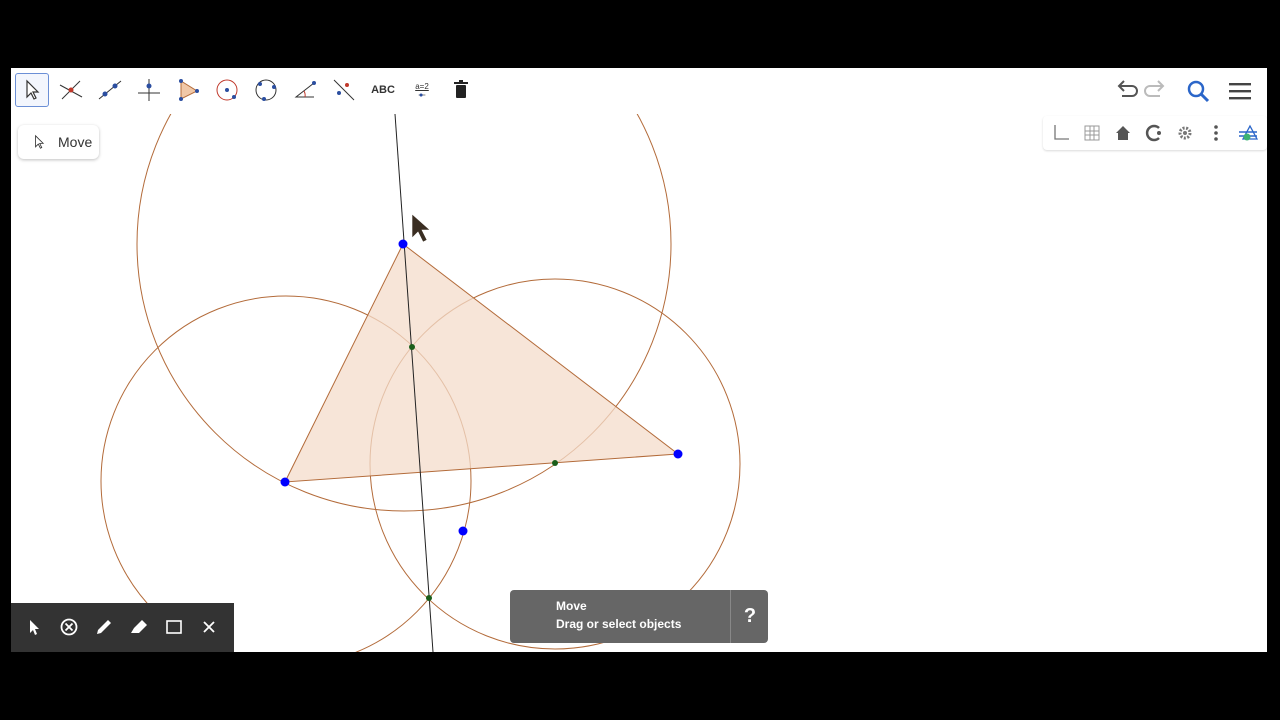 Image resolution: width=1280 pixels, height=720 pixels. I want to click on polygon-tool-button, so click(188, 90).